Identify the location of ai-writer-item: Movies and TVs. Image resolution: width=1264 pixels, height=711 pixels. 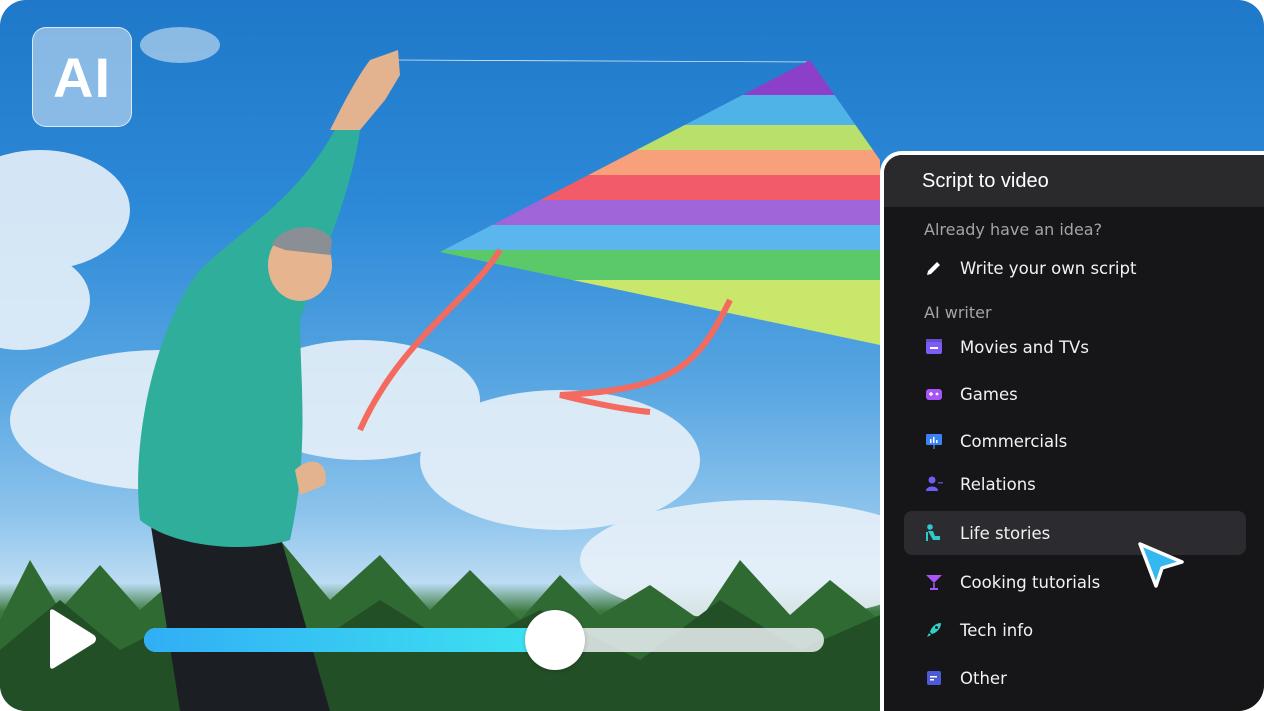
(1075, 347).